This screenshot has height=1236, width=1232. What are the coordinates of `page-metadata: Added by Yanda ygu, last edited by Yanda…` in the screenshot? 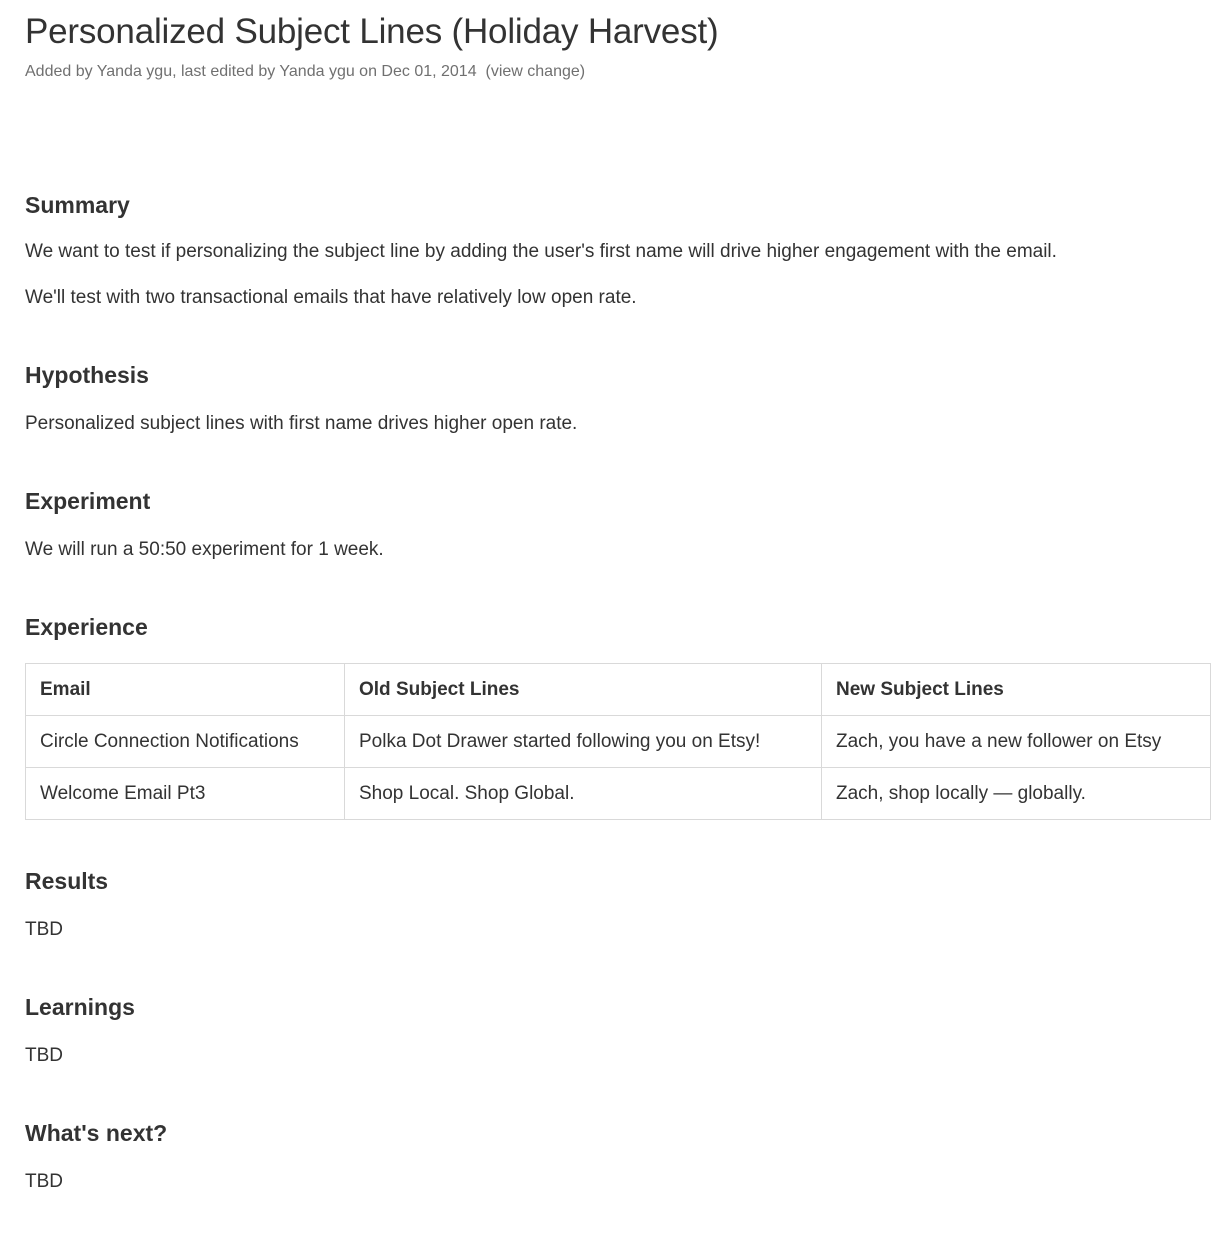 It's located at (305, 72).